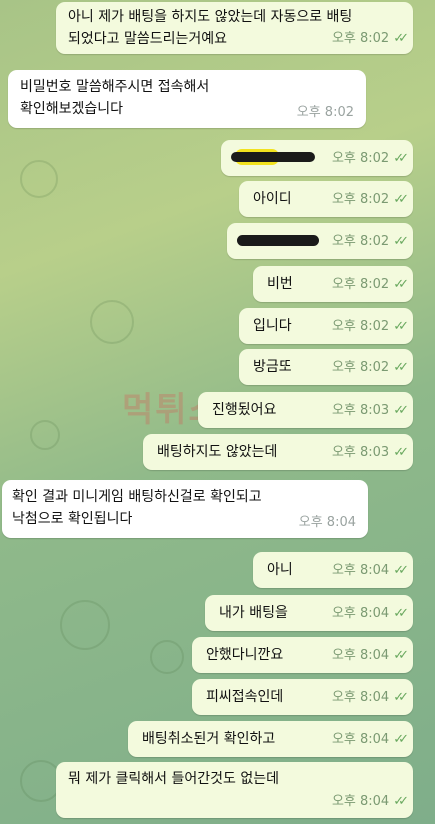 This screenshot has height=824, width=435. I want to click on message-text: 입니다, so click(272, 326).